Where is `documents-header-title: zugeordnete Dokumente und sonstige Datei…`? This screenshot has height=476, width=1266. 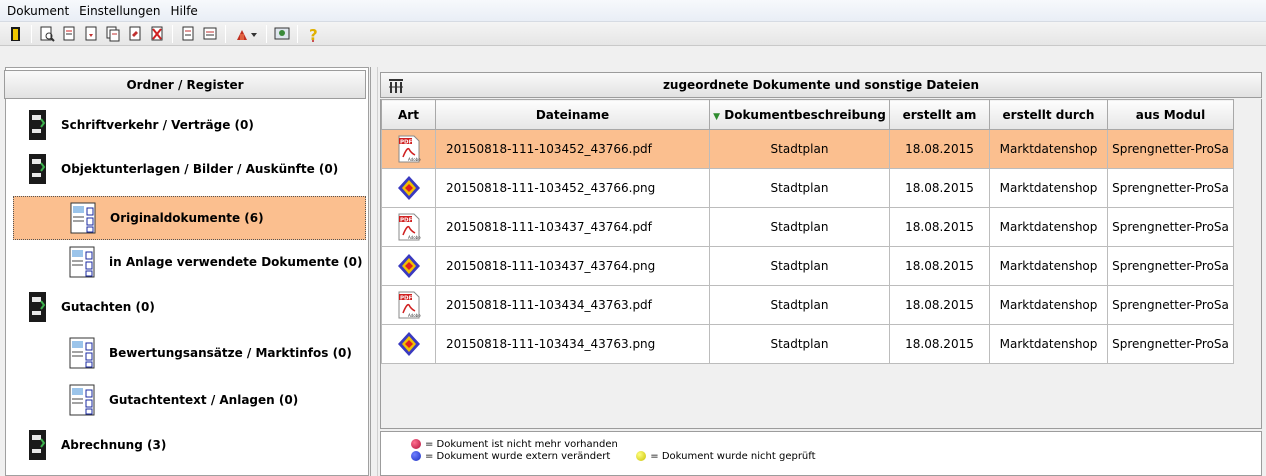
documents-header-title: zugeordnete Dokumente und sonstige Datei… is located at coordinates (821, 85).